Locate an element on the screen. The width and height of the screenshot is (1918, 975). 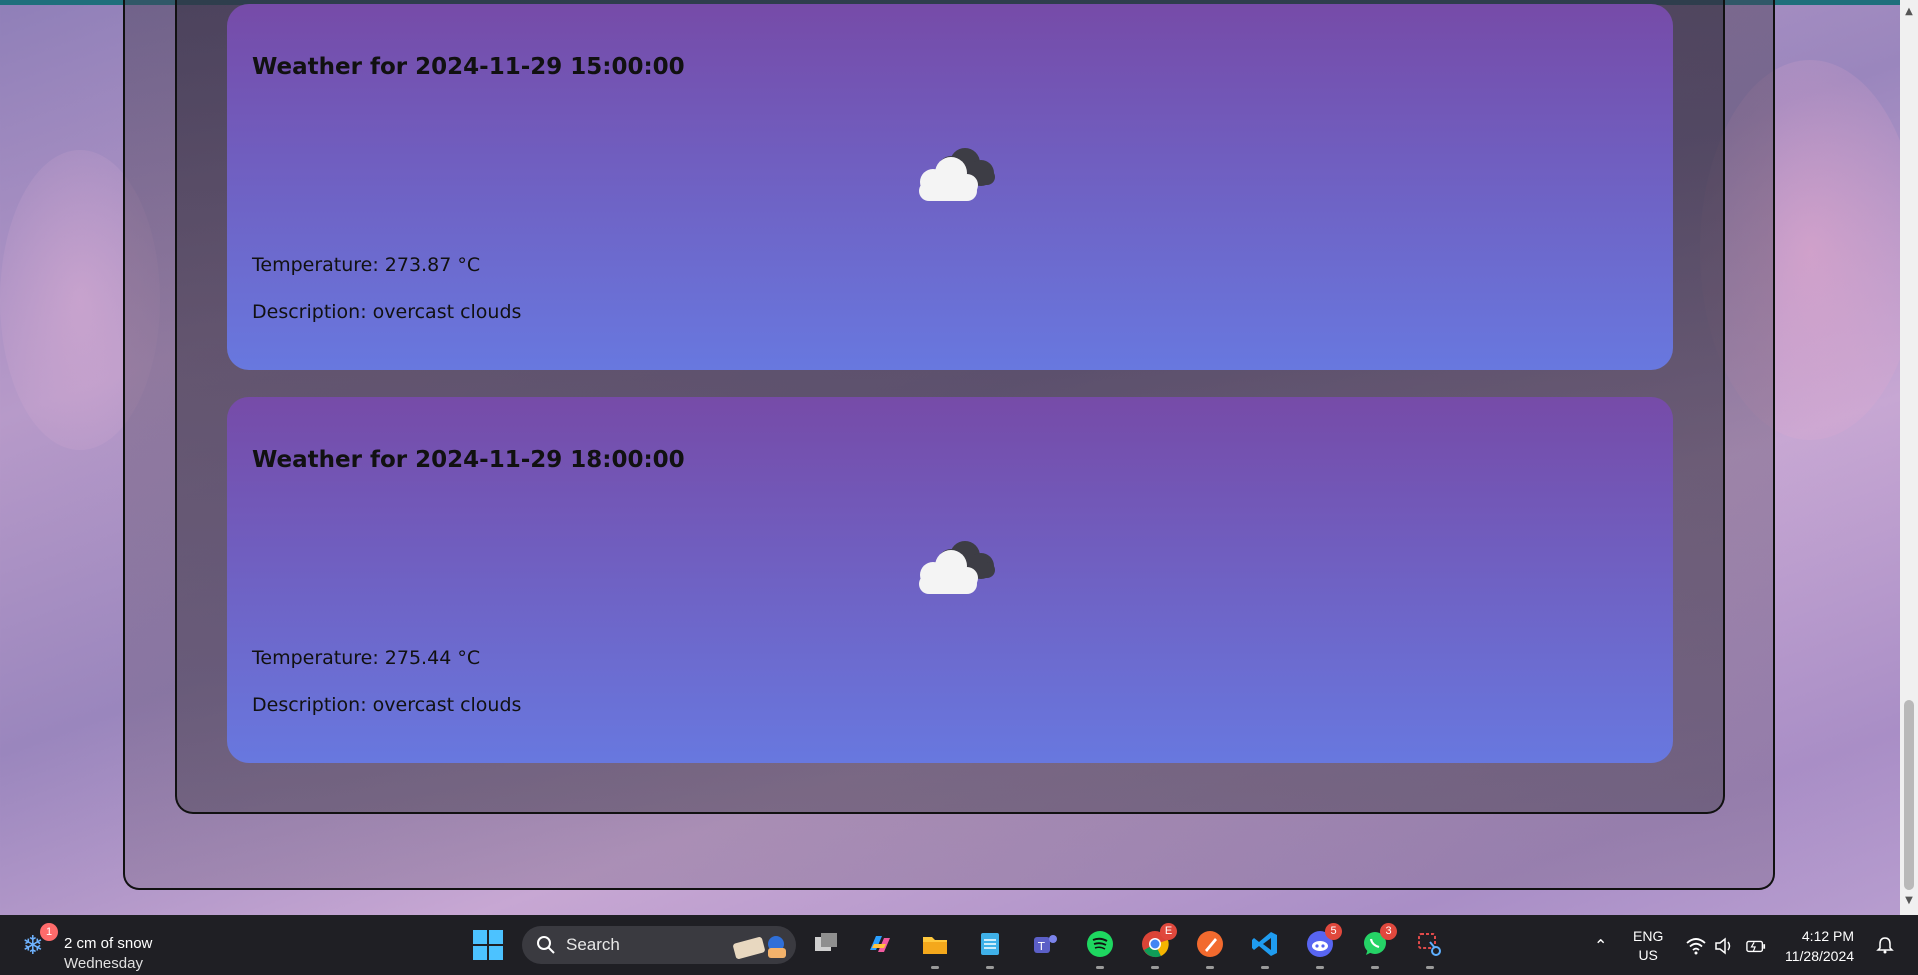
forecast-card-title: Weather for 2024-11-29 18:00:00 is located at coordinates (468, 460).